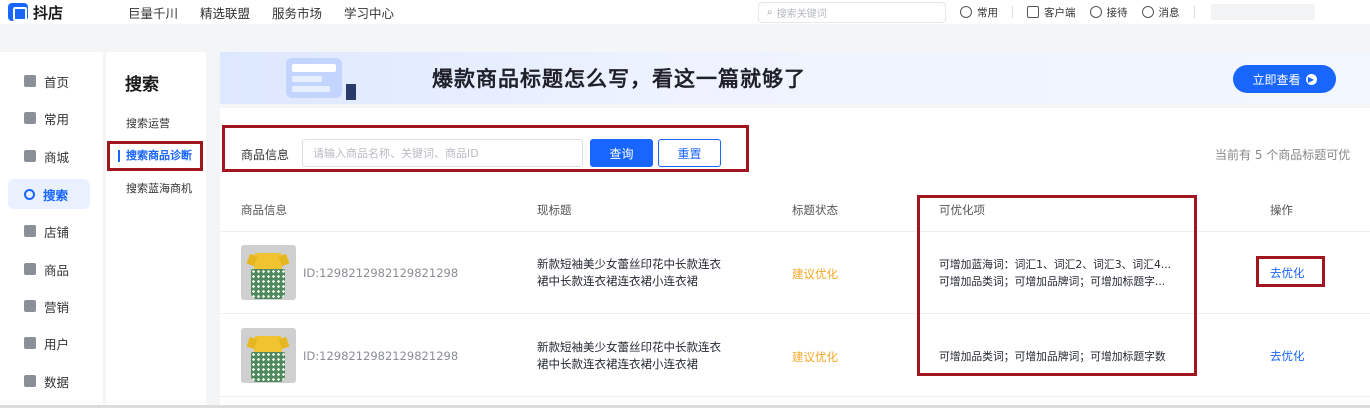 The image size is (1370, 408). What do you see at coordinates (1283, 155) in the screenshot?
I see `result-count-text: 当前有 5 个商品标题可优` at bounding box center [1283, 155].